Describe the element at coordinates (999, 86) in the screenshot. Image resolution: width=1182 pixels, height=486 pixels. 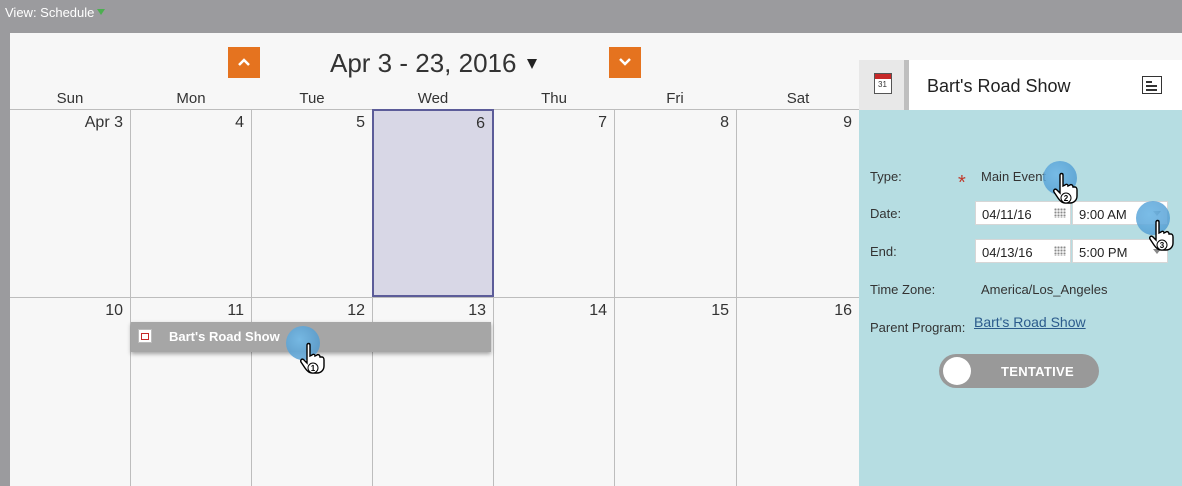
I see `panel-title: Bart's Road Show` at that location.